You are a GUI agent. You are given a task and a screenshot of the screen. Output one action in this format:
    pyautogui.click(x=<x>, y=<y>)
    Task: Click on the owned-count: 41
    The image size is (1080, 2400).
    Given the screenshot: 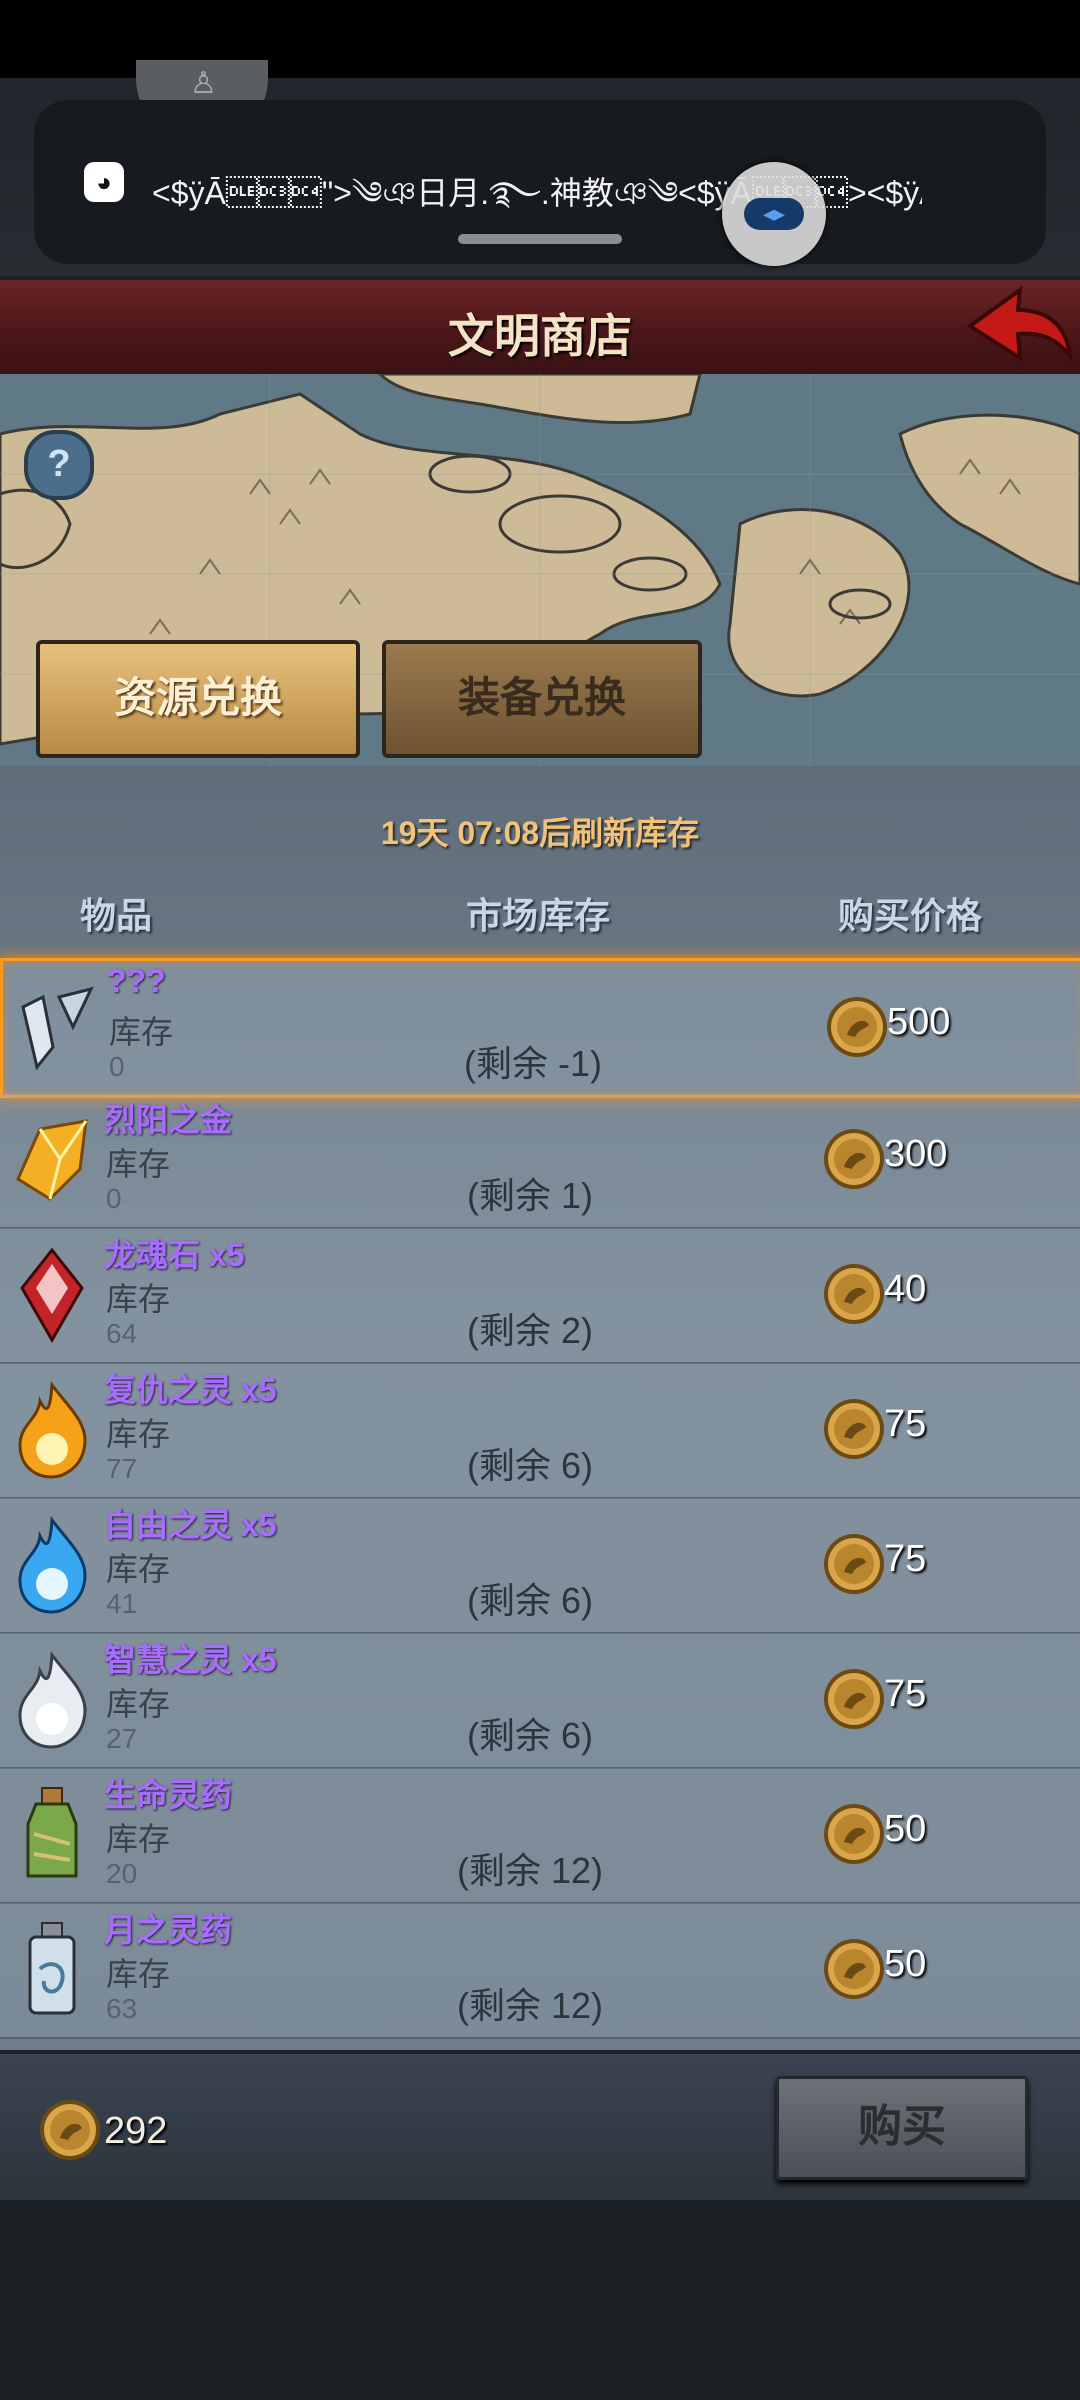 What is the action you would take?
    pyautogui.click(x=122, y=1603)
    